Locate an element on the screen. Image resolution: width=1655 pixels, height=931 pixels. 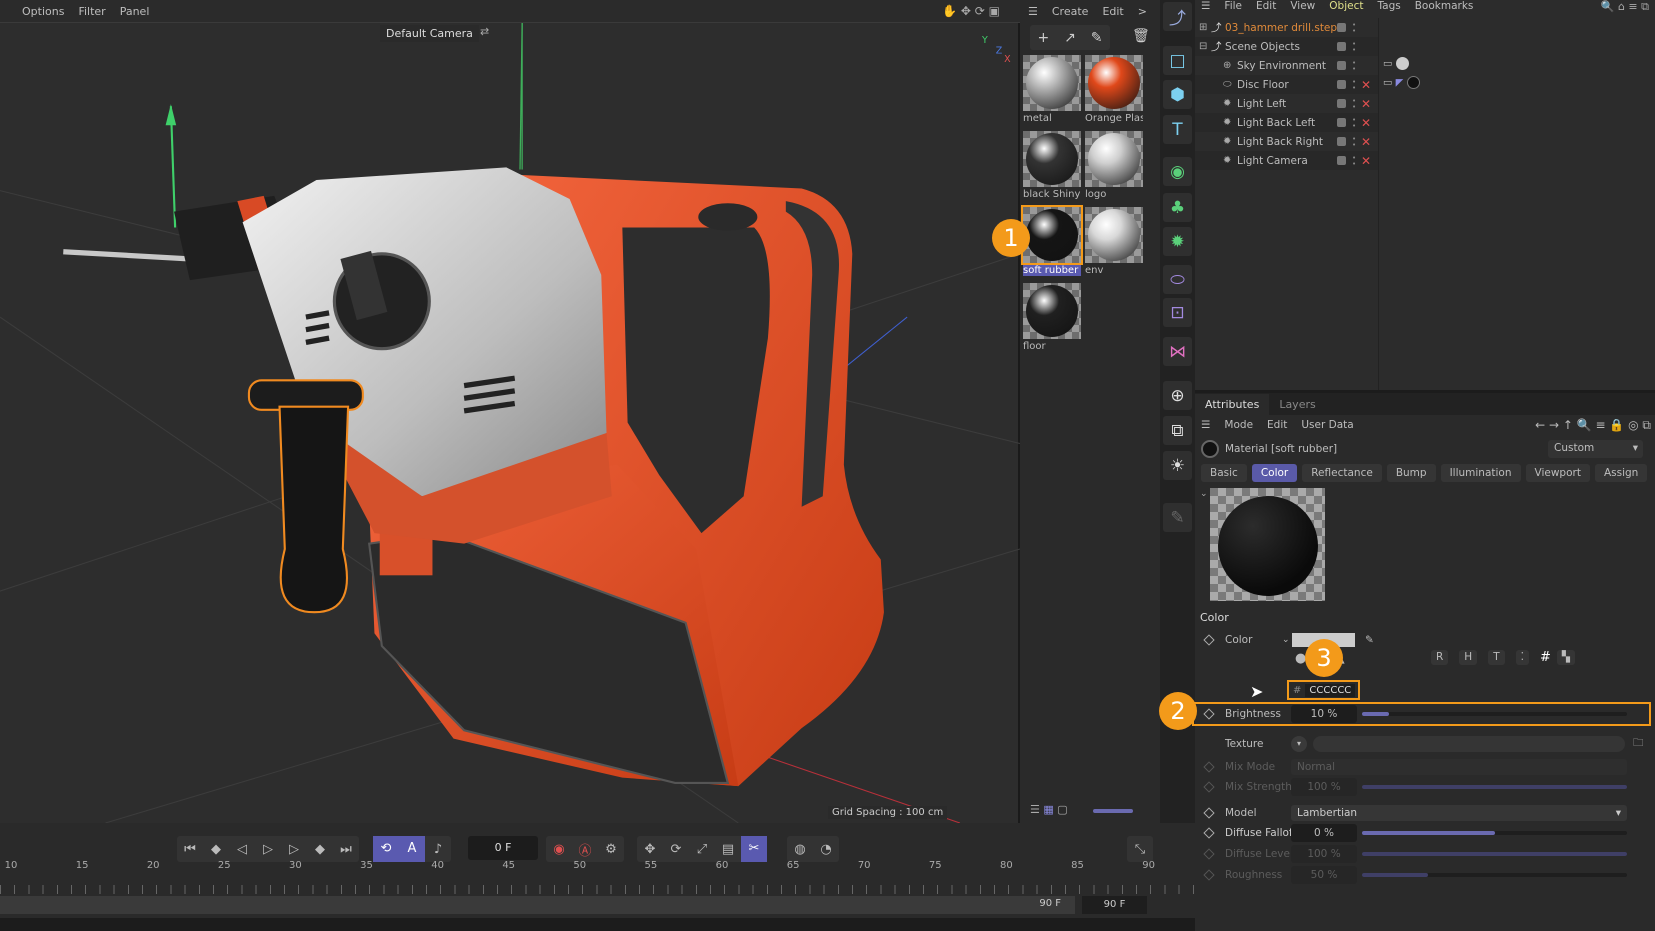
subtab-reflectance: Reflectance is located at coordinates (1342, 473).